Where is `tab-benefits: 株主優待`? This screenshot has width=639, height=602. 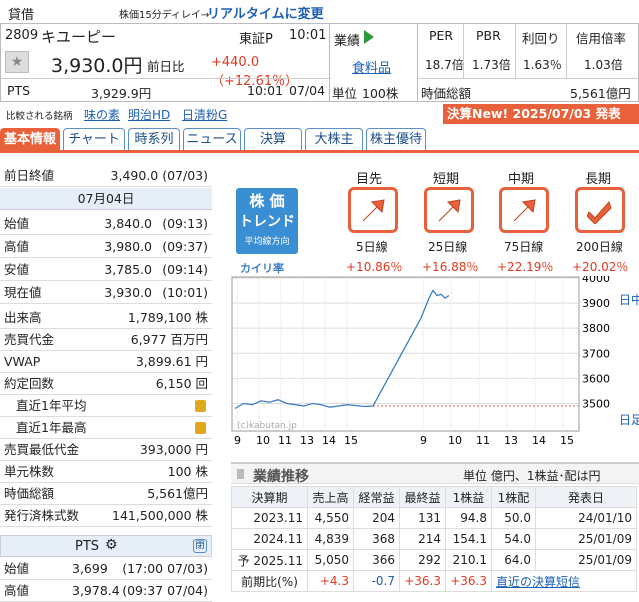
tab-benefits: 株主優待 is located at coordinates (396, 139).